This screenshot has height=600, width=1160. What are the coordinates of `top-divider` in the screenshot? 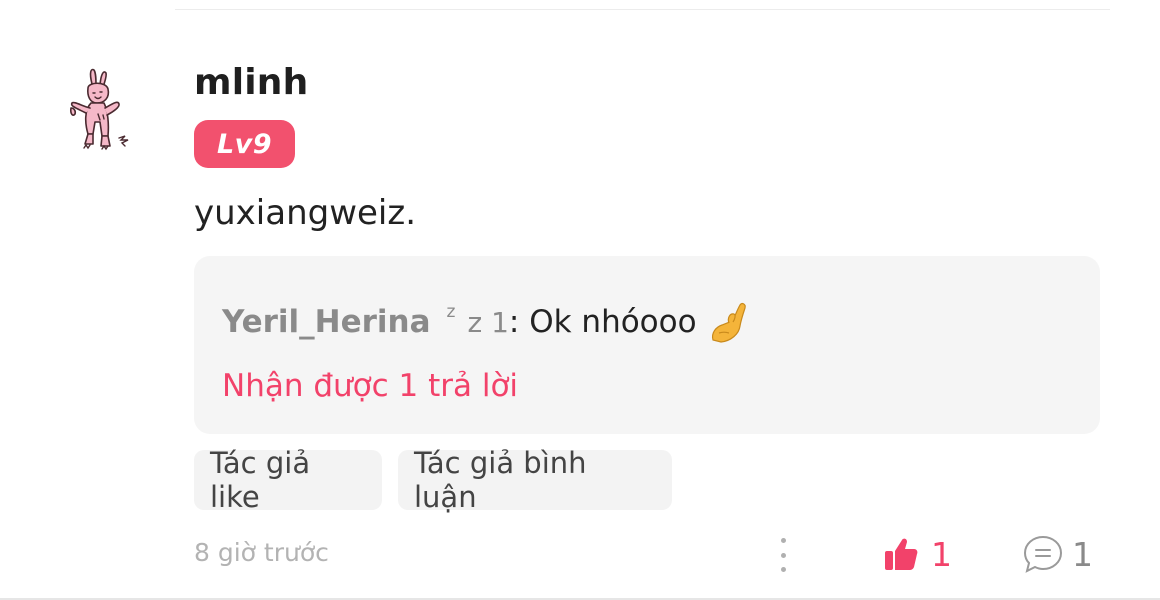 It's located at (642, 9).